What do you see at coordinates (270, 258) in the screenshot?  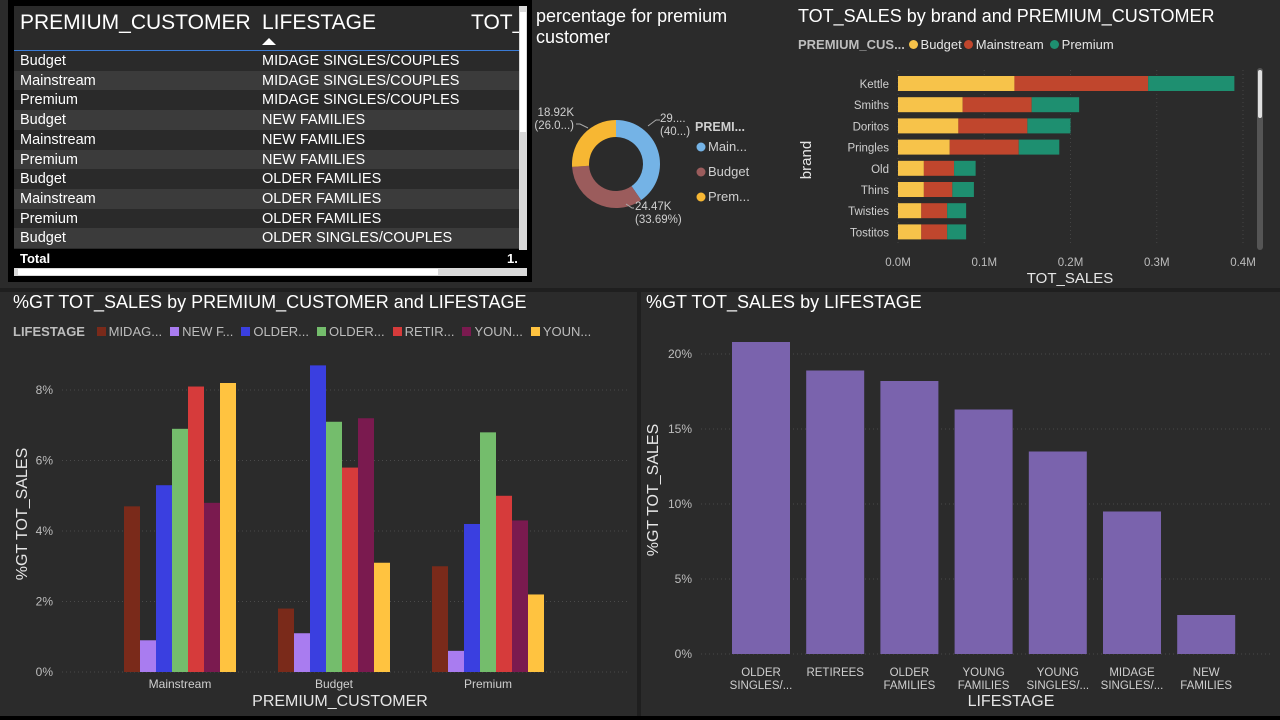 I see `table-total-row: Total 1.` at bounding box center [270, 258].